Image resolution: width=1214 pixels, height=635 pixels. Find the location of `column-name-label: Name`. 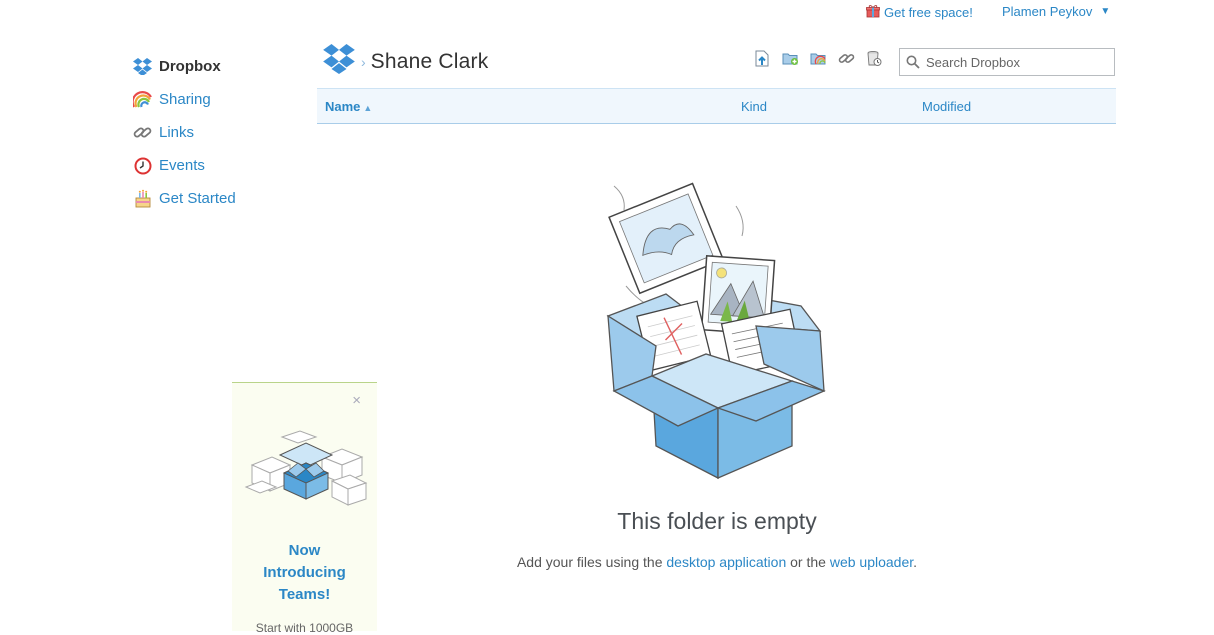

column-name-label: Name is located at coordinates (343, 106).